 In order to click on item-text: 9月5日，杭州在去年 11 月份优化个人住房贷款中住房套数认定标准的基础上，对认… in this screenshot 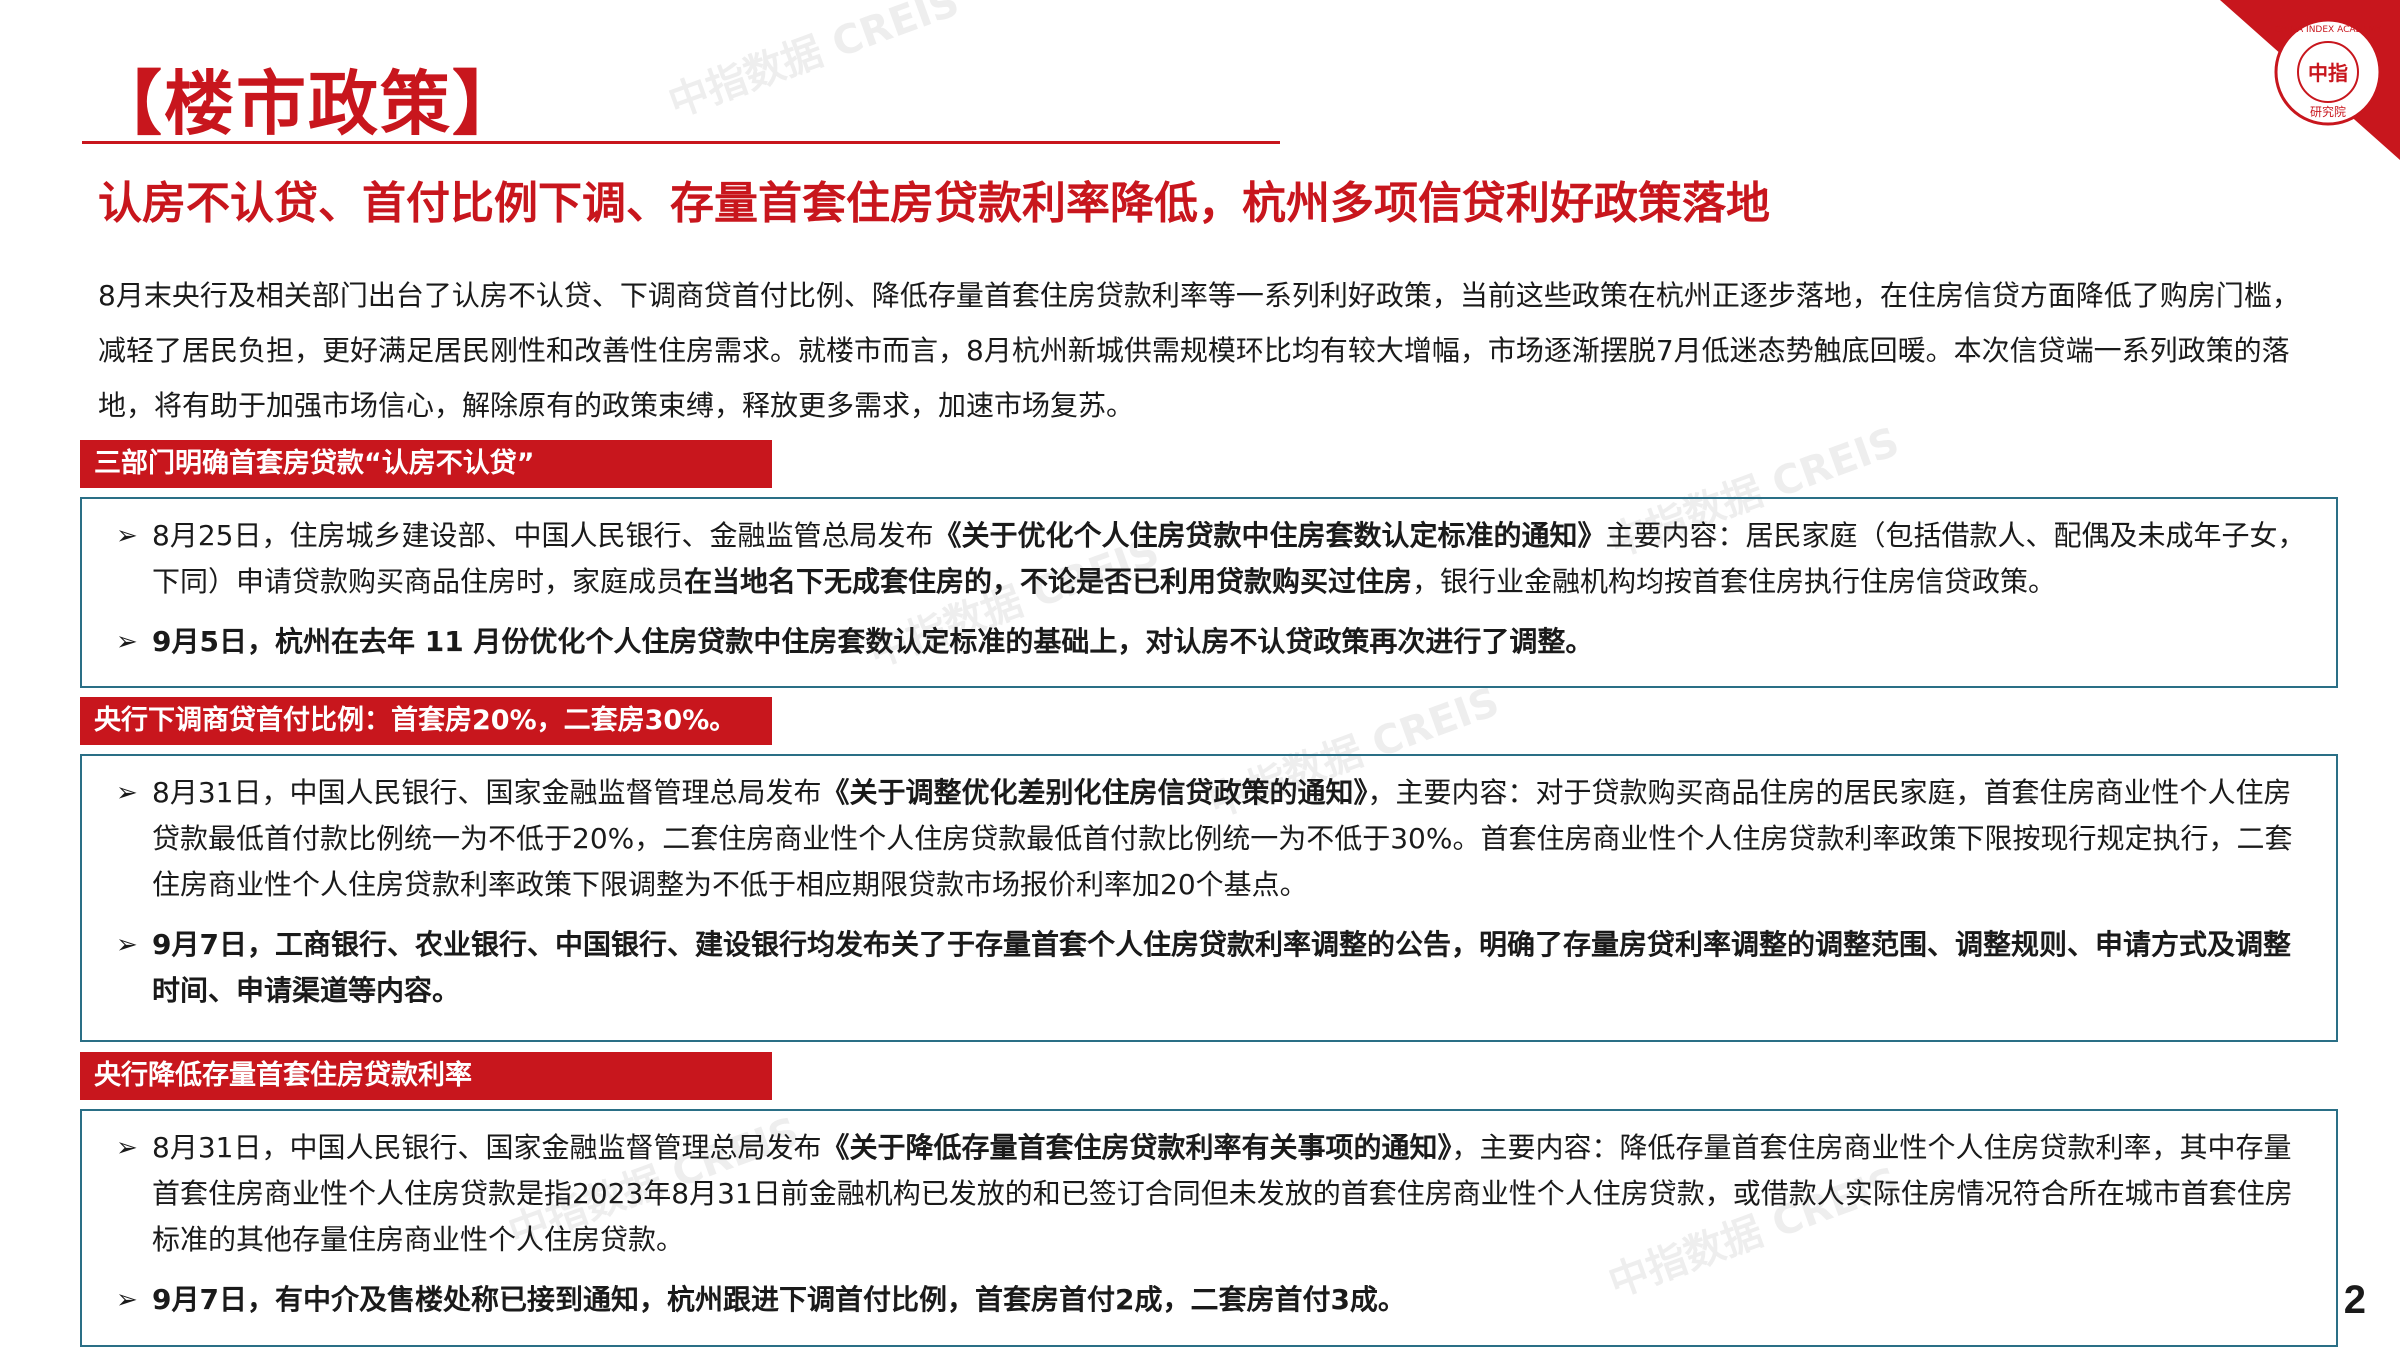, I will do `click(872, 641)`.